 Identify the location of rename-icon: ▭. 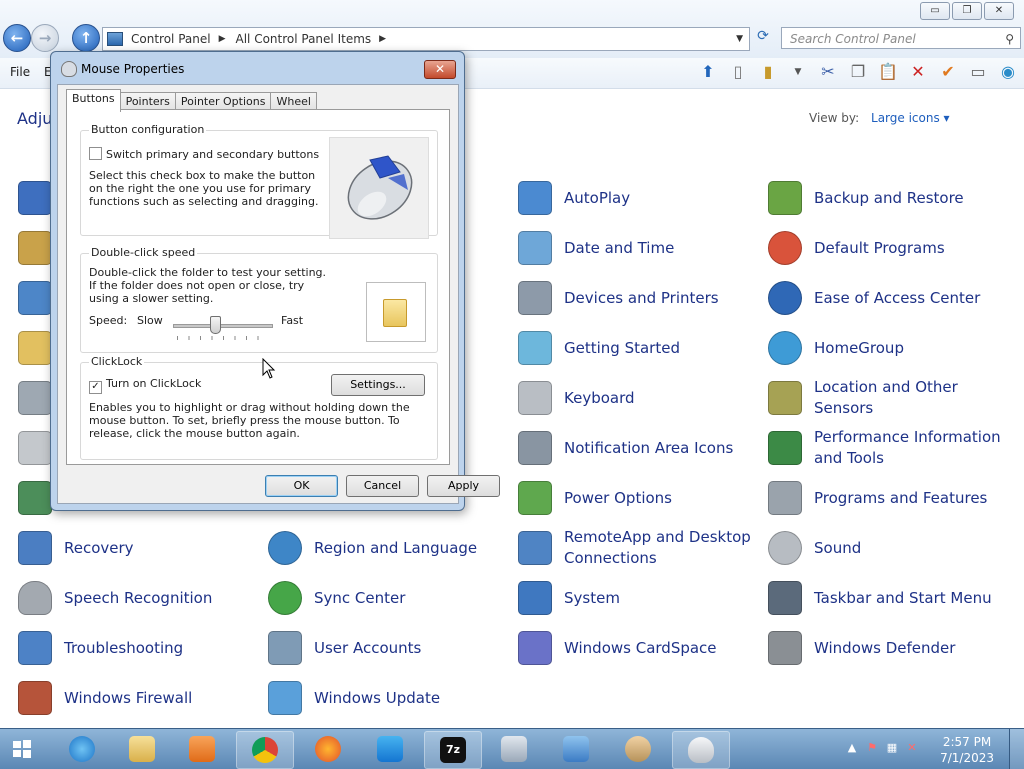
(978, 72).